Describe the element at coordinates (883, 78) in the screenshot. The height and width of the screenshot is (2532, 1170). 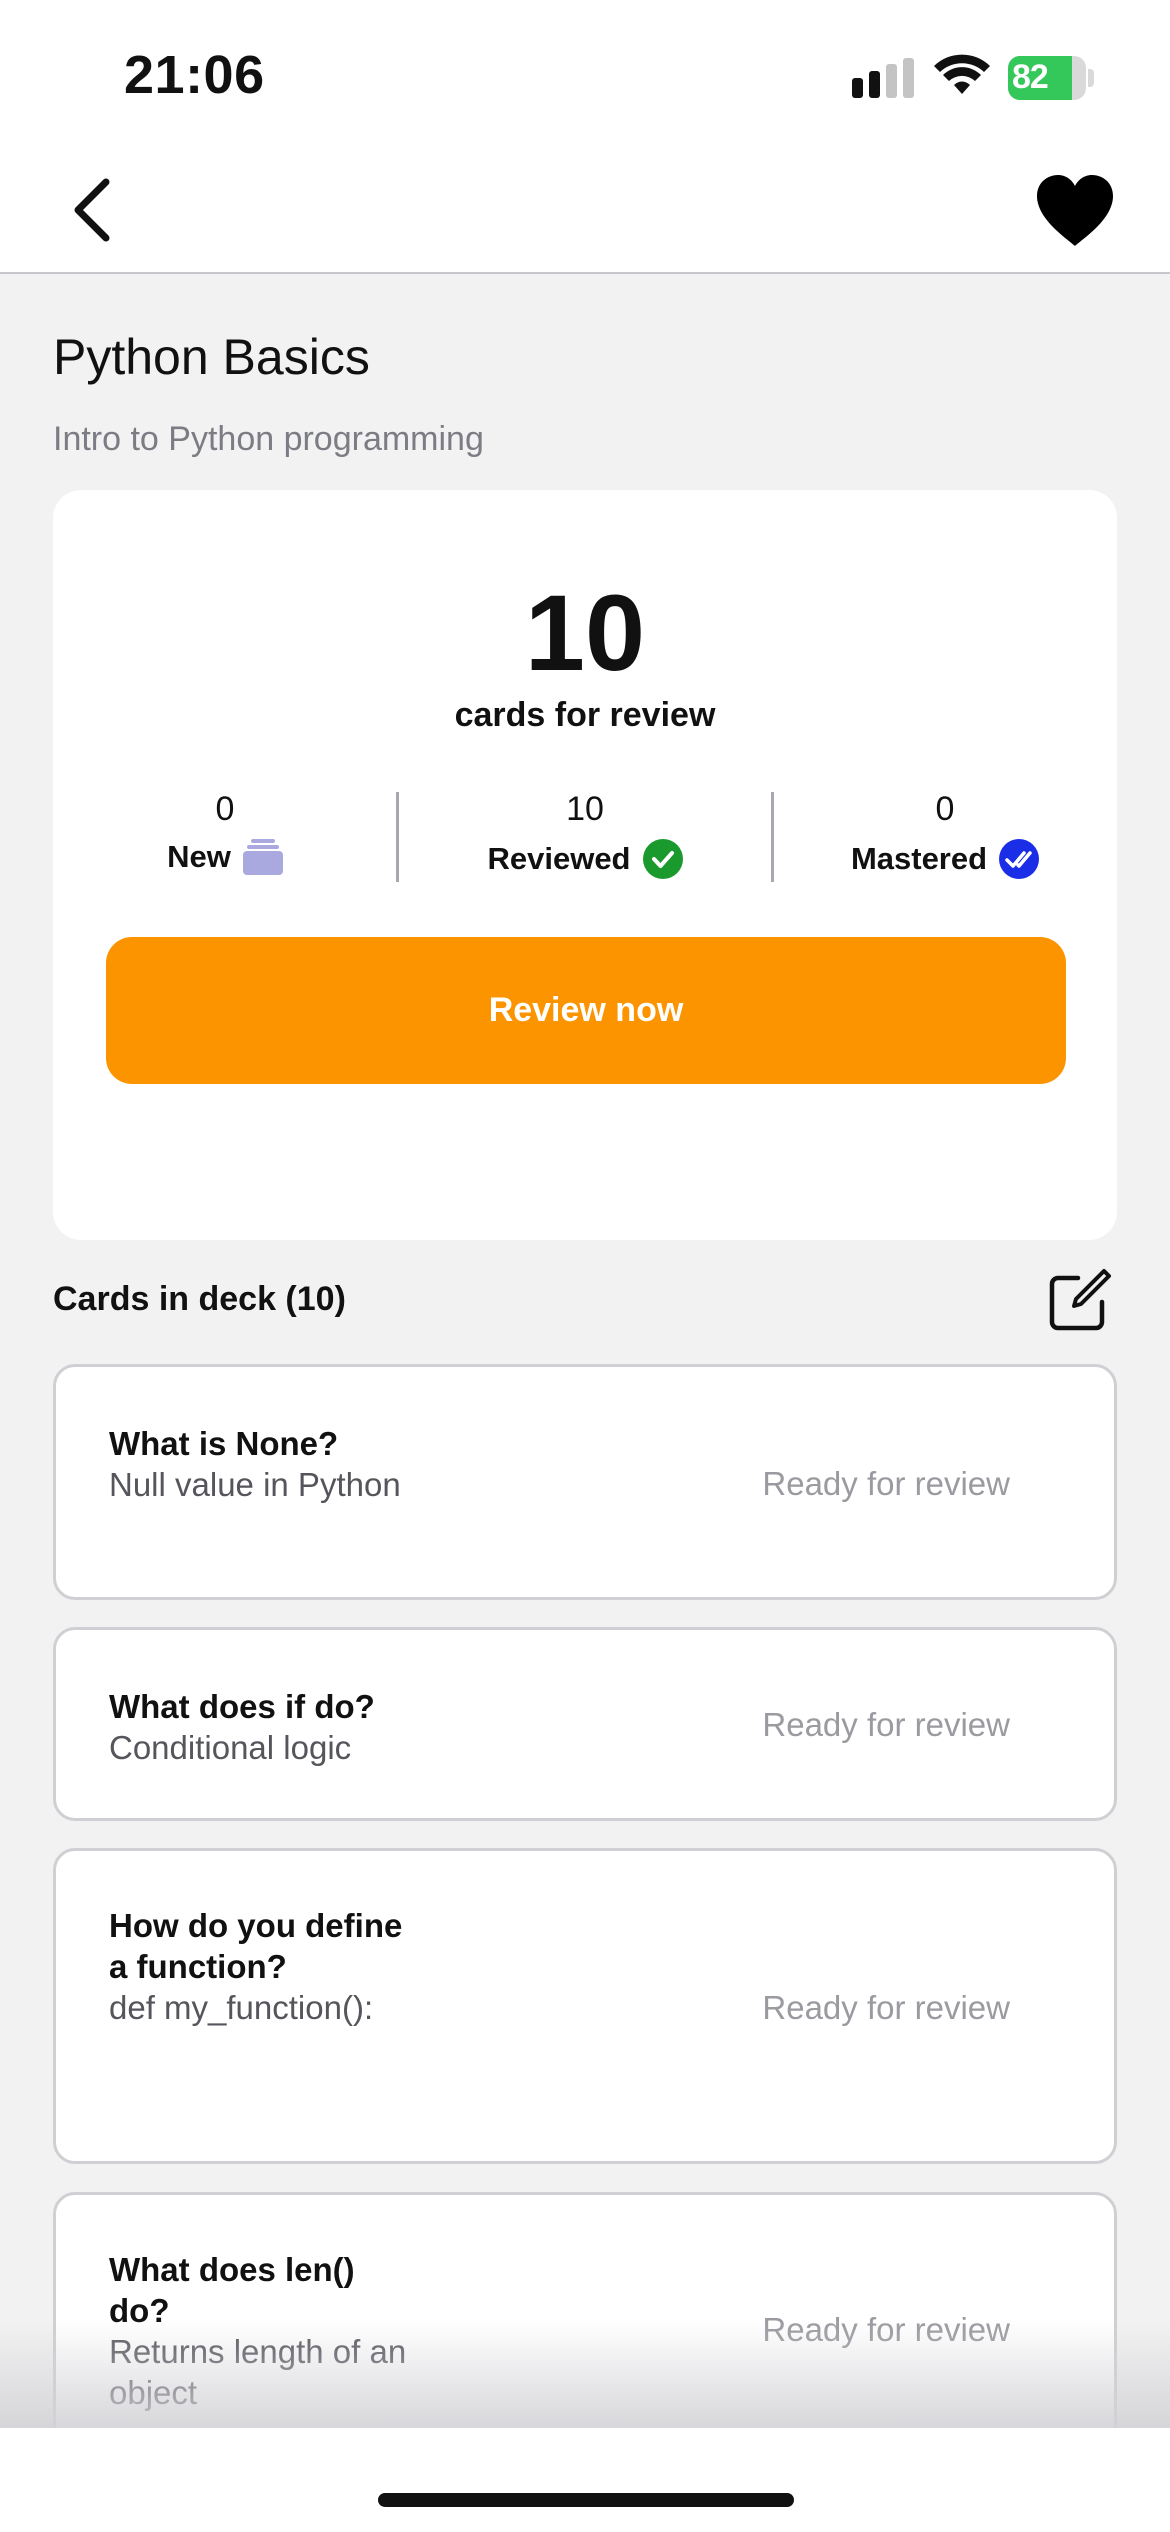
I see `signal-icon` at that location.